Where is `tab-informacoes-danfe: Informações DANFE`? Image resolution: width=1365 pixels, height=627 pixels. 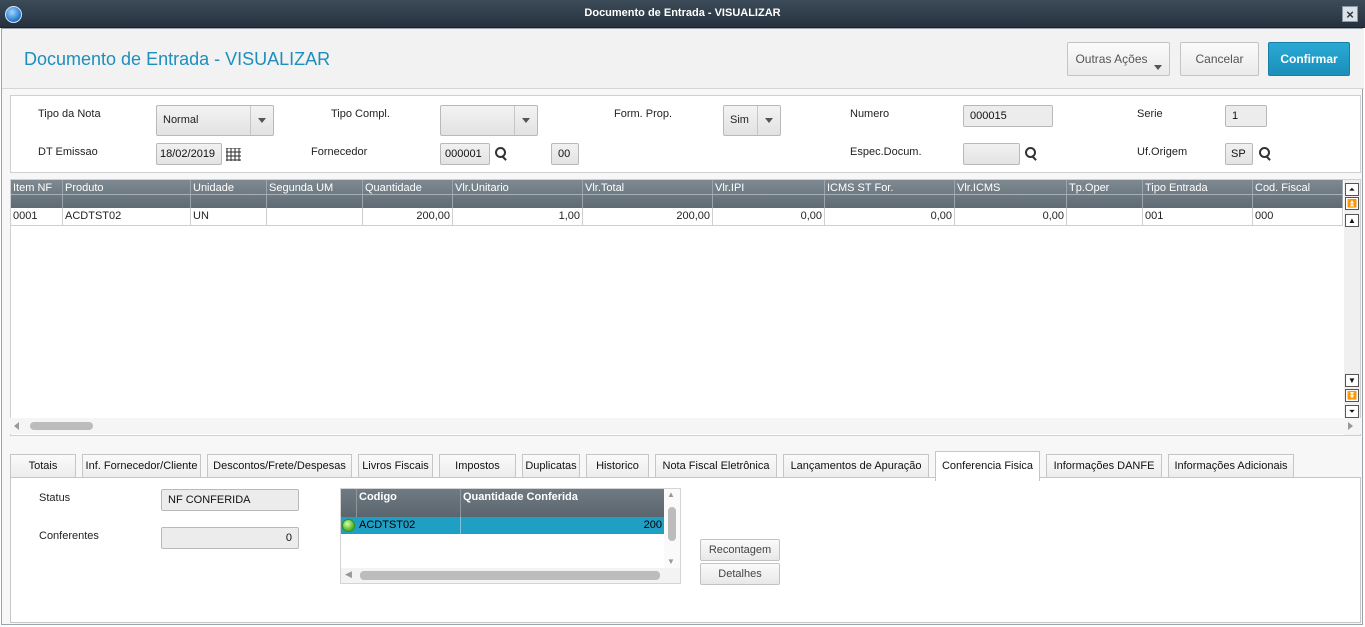 tab-informacoes-danfe: Informações DANFE is located at coordinates (1104, 466).